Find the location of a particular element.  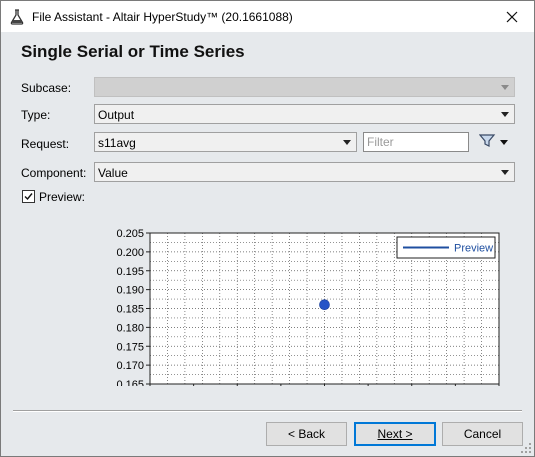

next-button: Next > is located at coordinates (395, 434).